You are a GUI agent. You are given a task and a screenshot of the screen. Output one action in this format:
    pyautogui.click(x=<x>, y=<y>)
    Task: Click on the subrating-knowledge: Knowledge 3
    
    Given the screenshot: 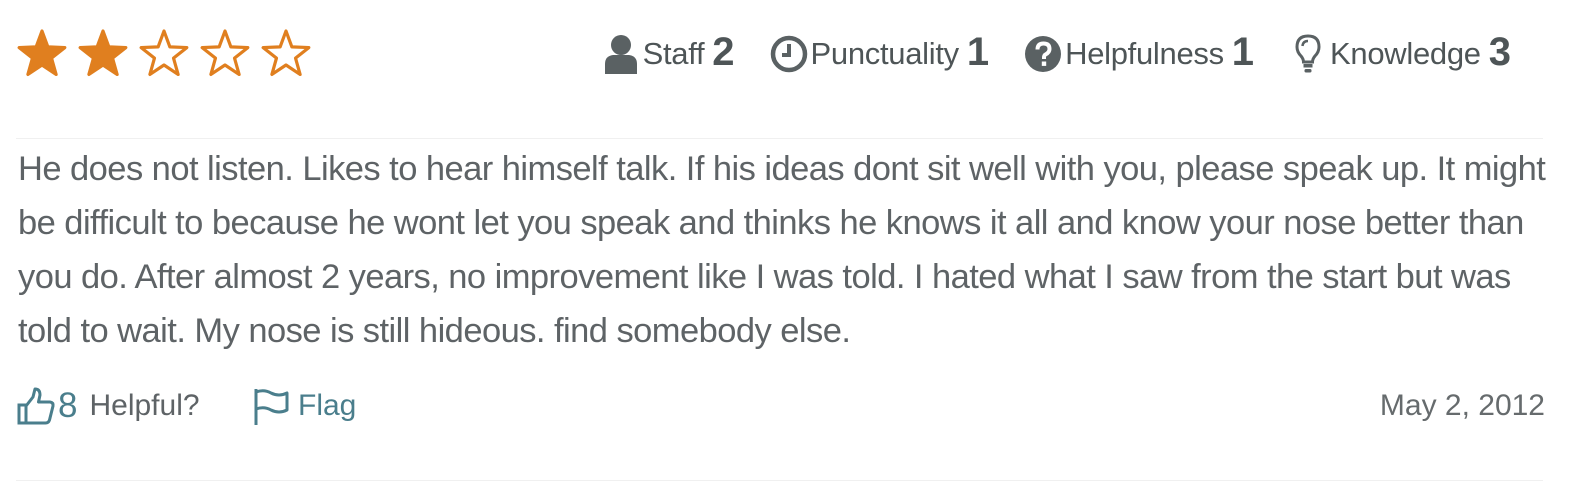 What is the action you would take?
    pyautogui.click(x=1399, y=54)
    